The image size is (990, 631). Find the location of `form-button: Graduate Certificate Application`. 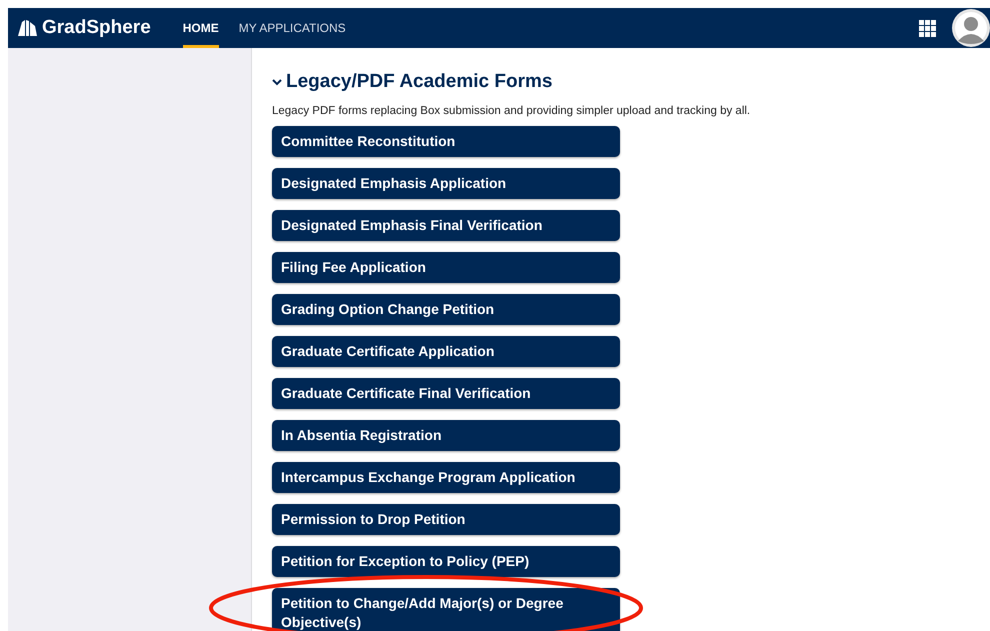

form-button: Graduate Certificate Application is located at coordinates (446, 351).